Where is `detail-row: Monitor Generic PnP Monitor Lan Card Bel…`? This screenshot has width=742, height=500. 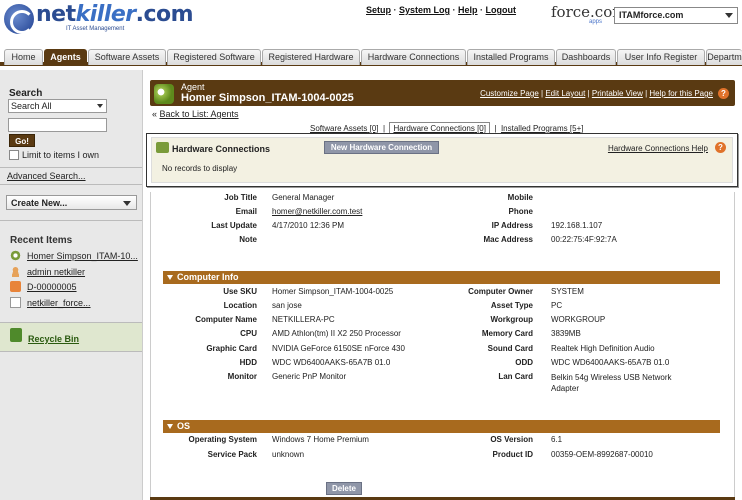
detail-row: Monitor Generic PnP Monitor Lan Card Bel… is located at coordinates (436, 385).